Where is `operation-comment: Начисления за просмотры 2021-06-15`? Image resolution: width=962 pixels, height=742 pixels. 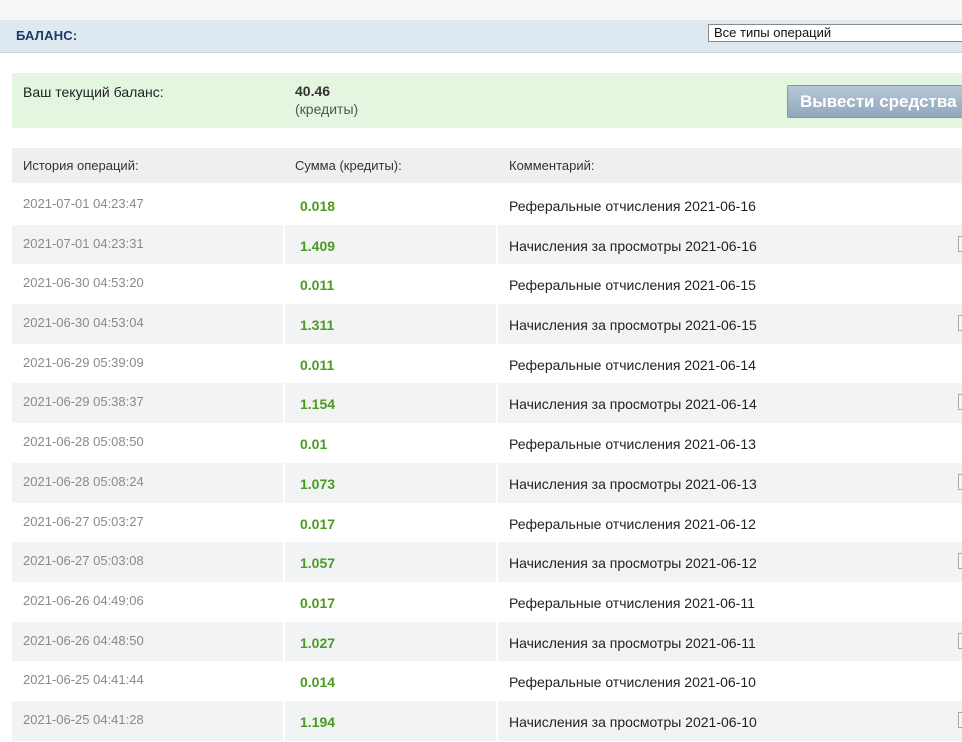 operation-comment: Начисления за просмотры 2021-06-15 is located at coordinates (633, 325).